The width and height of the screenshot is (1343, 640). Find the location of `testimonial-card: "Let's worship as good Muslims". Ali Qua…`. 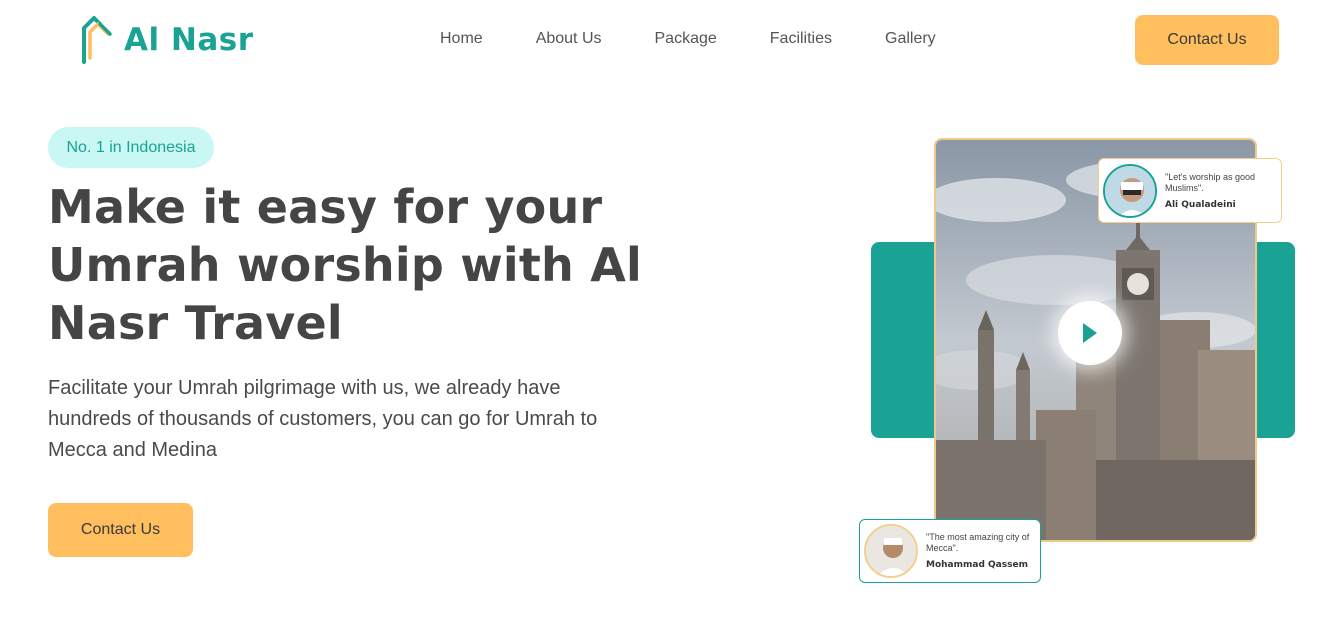

testimonial-card: "Let's worship as good Muslims". Ali Qua… is located at coordinates (1190, 190).